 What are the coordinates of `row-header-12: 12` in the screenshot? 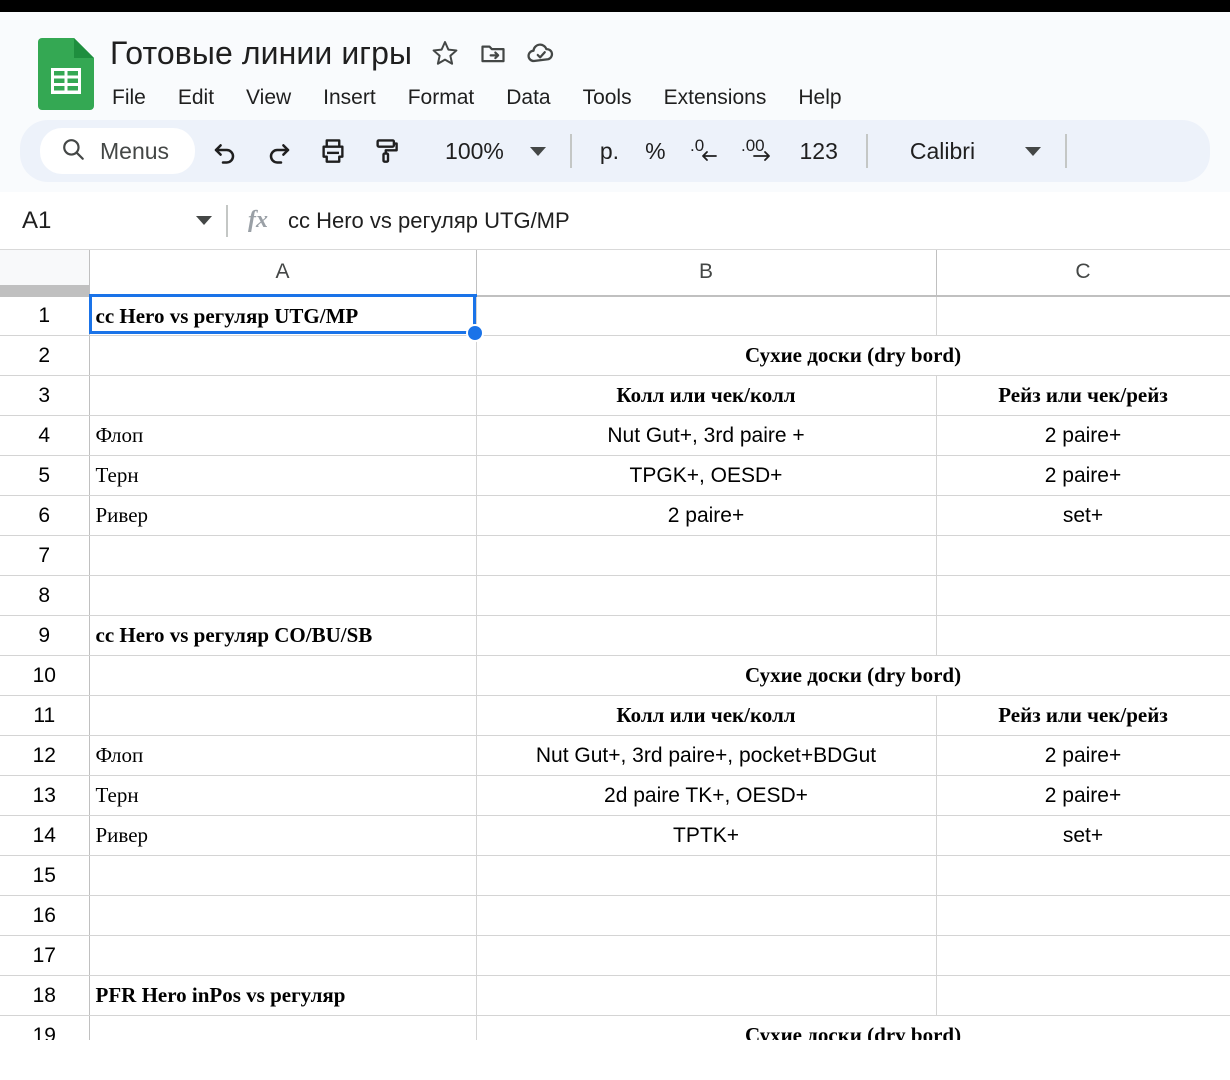 It's located at (45, 755).